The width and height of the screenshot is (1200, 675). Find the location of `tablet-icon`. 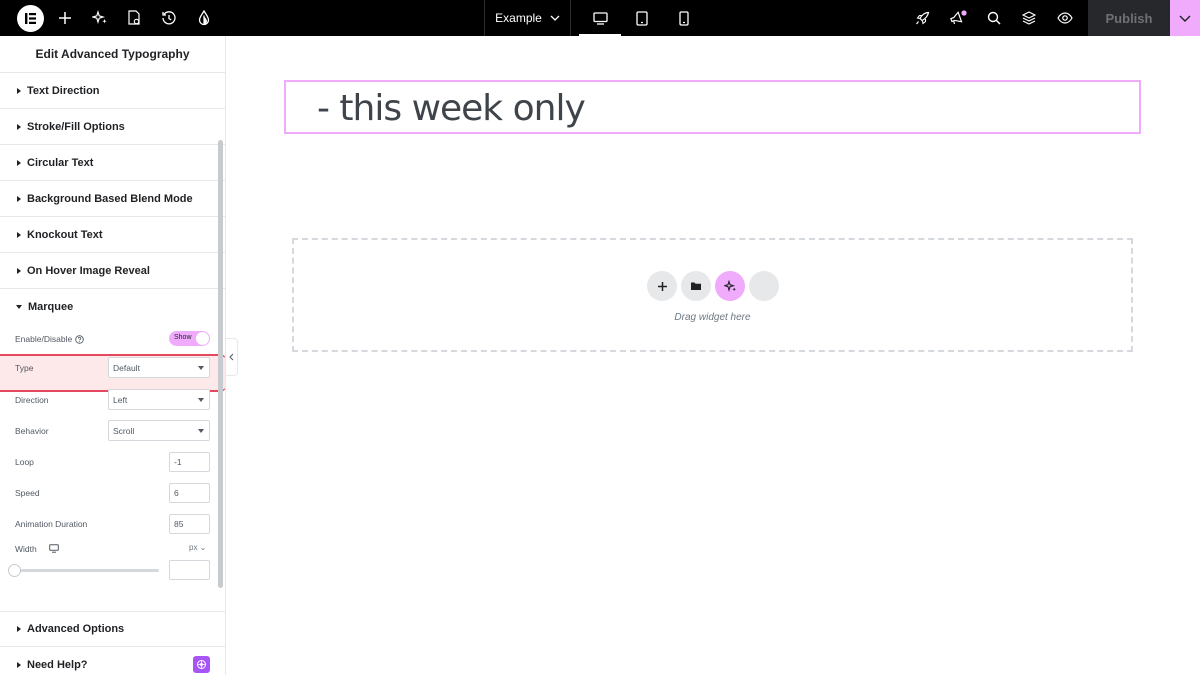

tablet-icon is located at coordinates (642, 18).